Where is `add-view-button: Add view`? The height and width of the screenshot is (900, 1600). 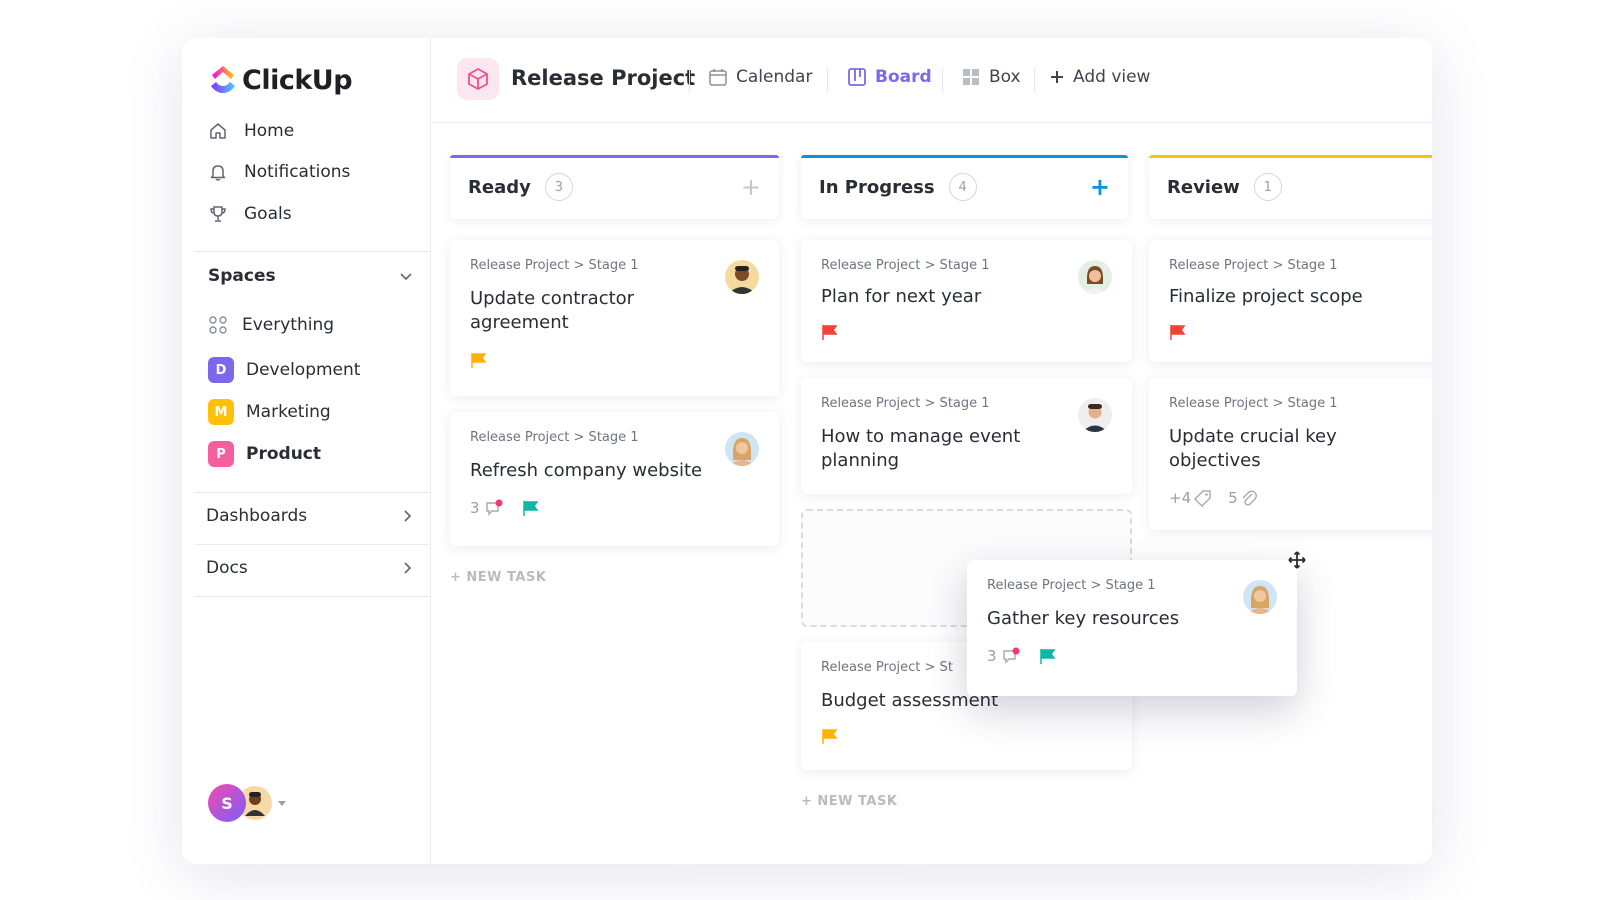 add-view-button: Add view is located at coordinates (1099, 77).